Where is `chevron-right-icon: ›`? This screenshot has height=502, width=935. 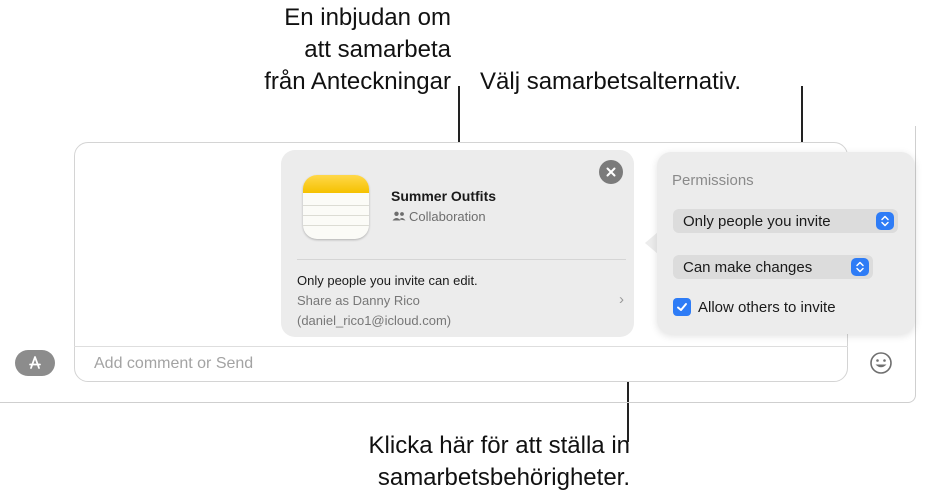
chevron-right-icon: › is located at coordinates (621, 299).